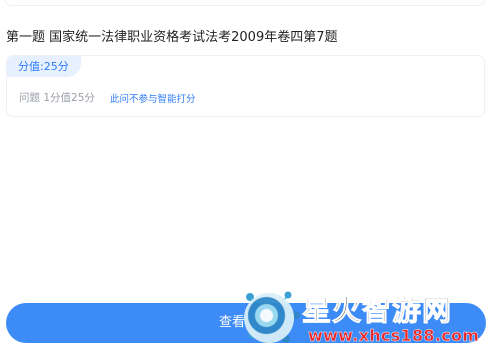 Image resolution: width=492 pixels, height=347 pixels. I want to click on watermark-brand: 星火智游网, so click(377, 310).